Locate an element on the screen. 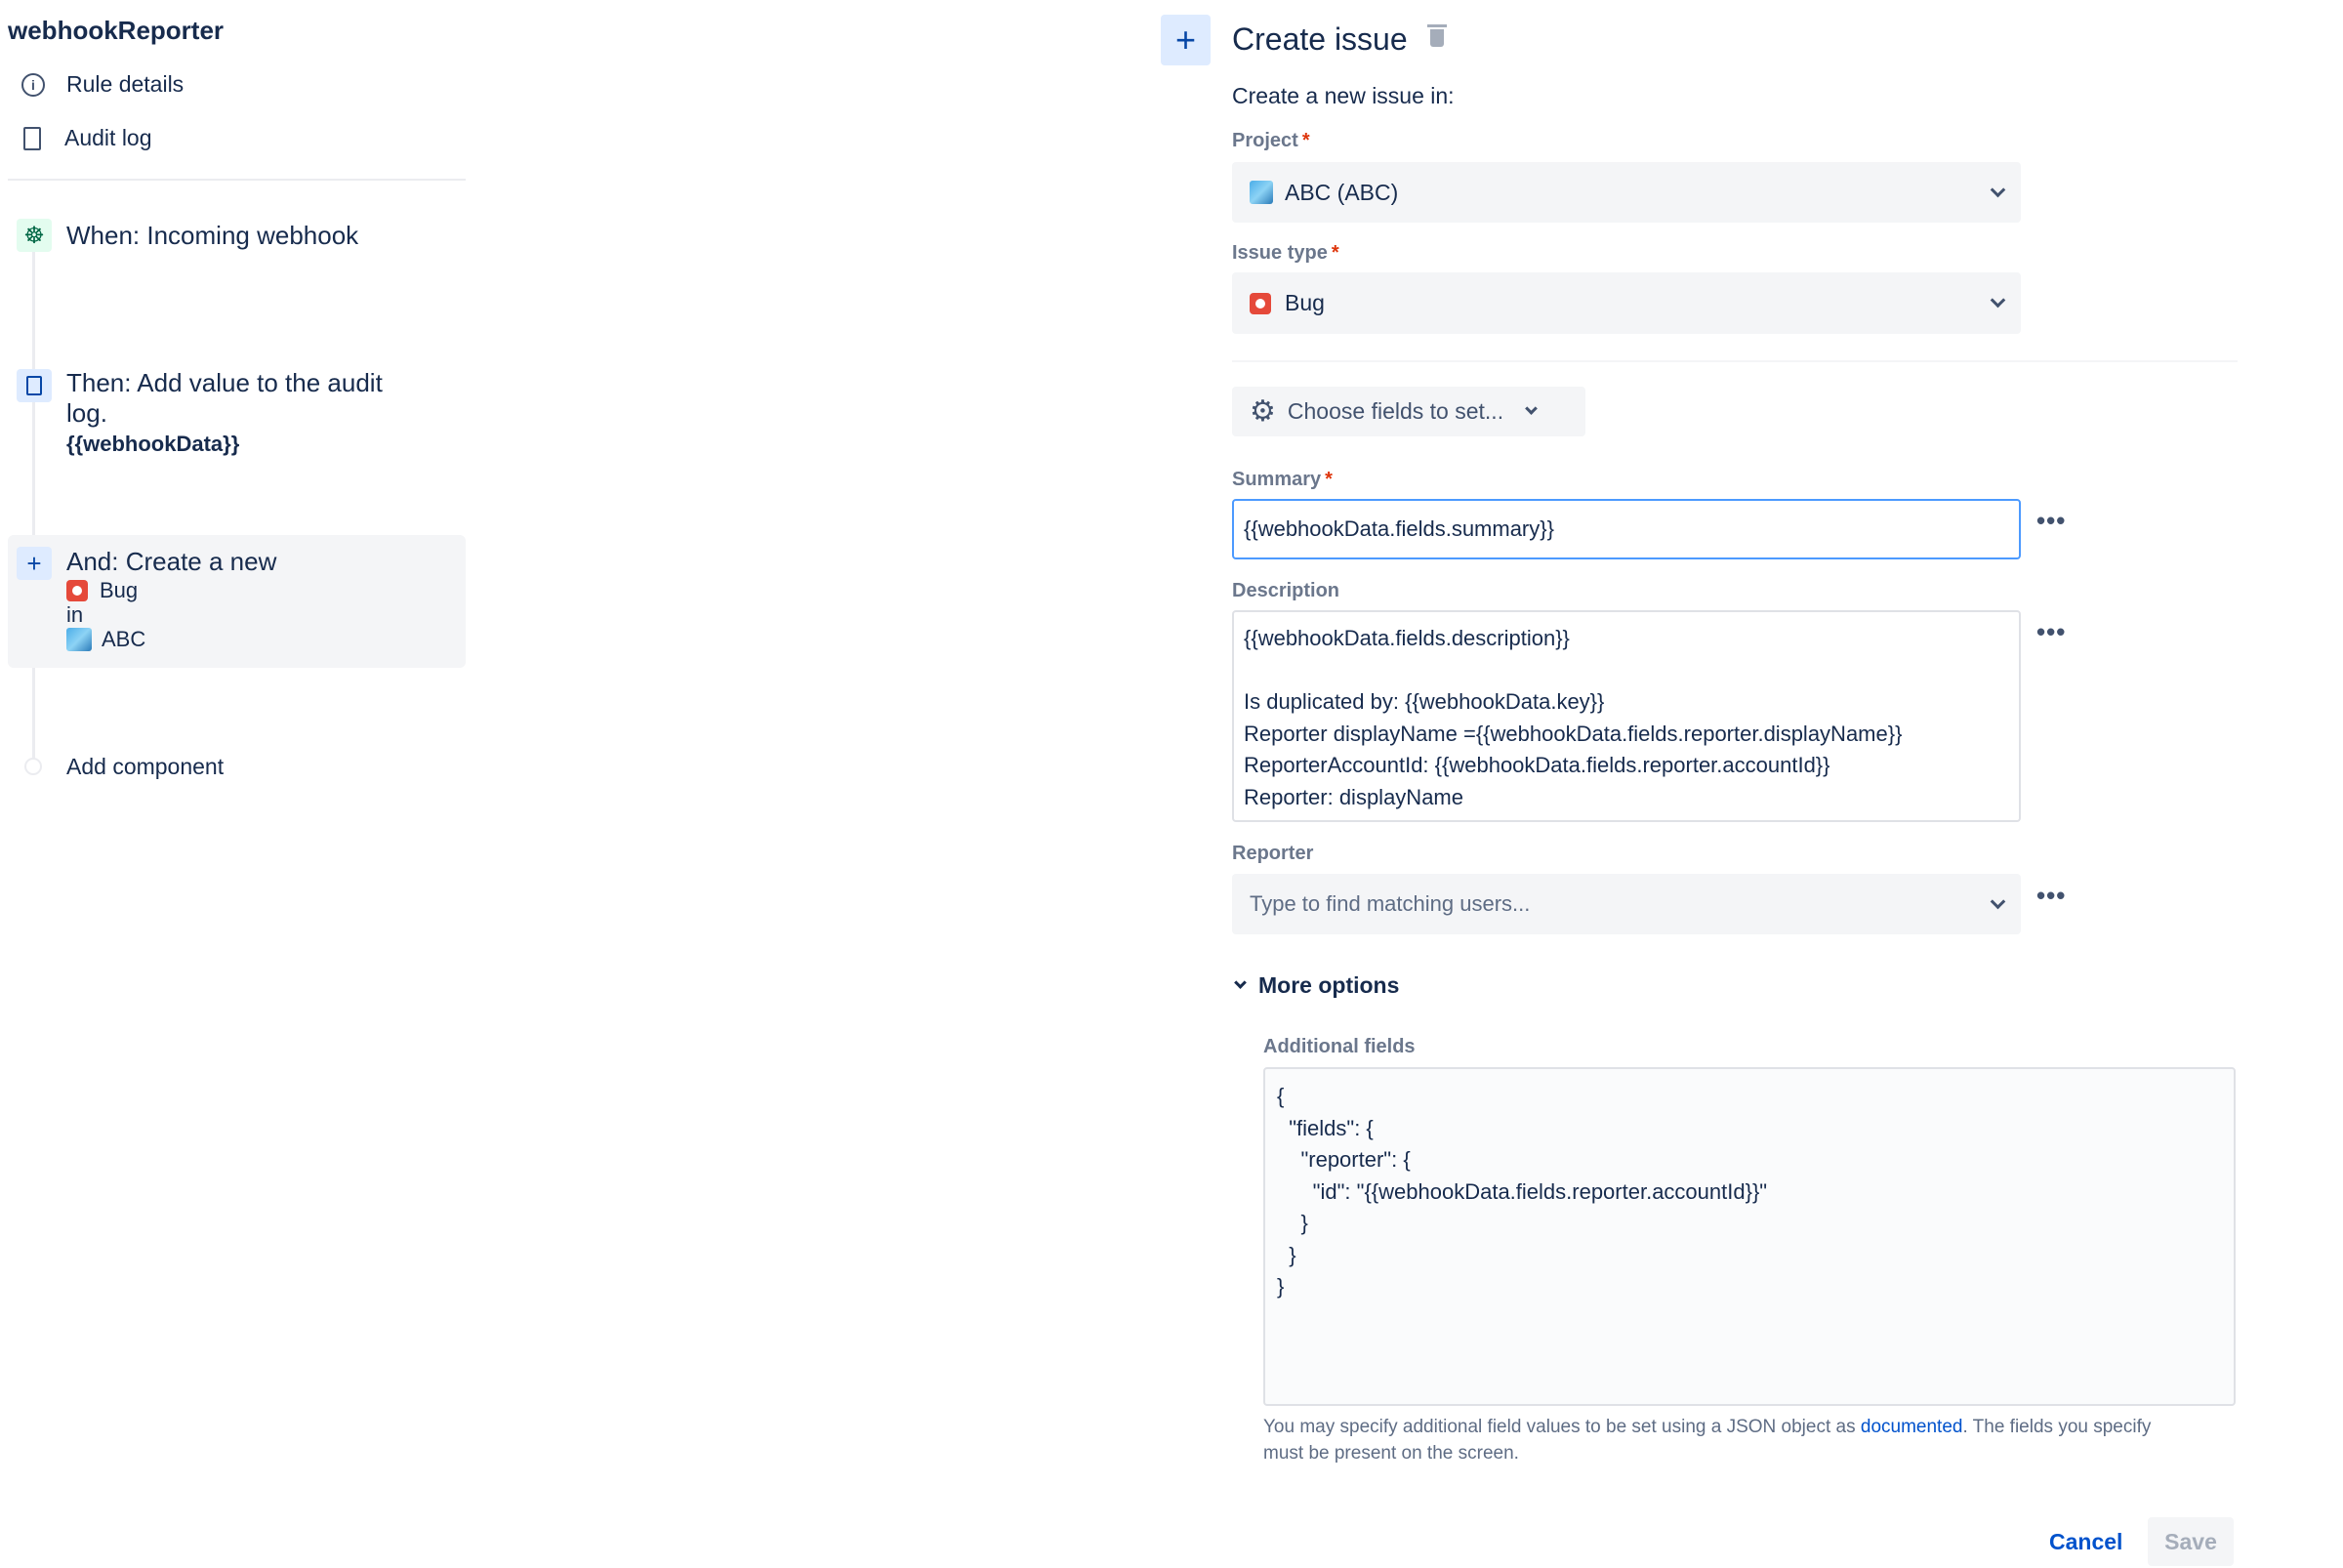 The image size is (2343, 1568). description-line: {{webhookData.fields.description}} is located at coordinates (1407, 638).